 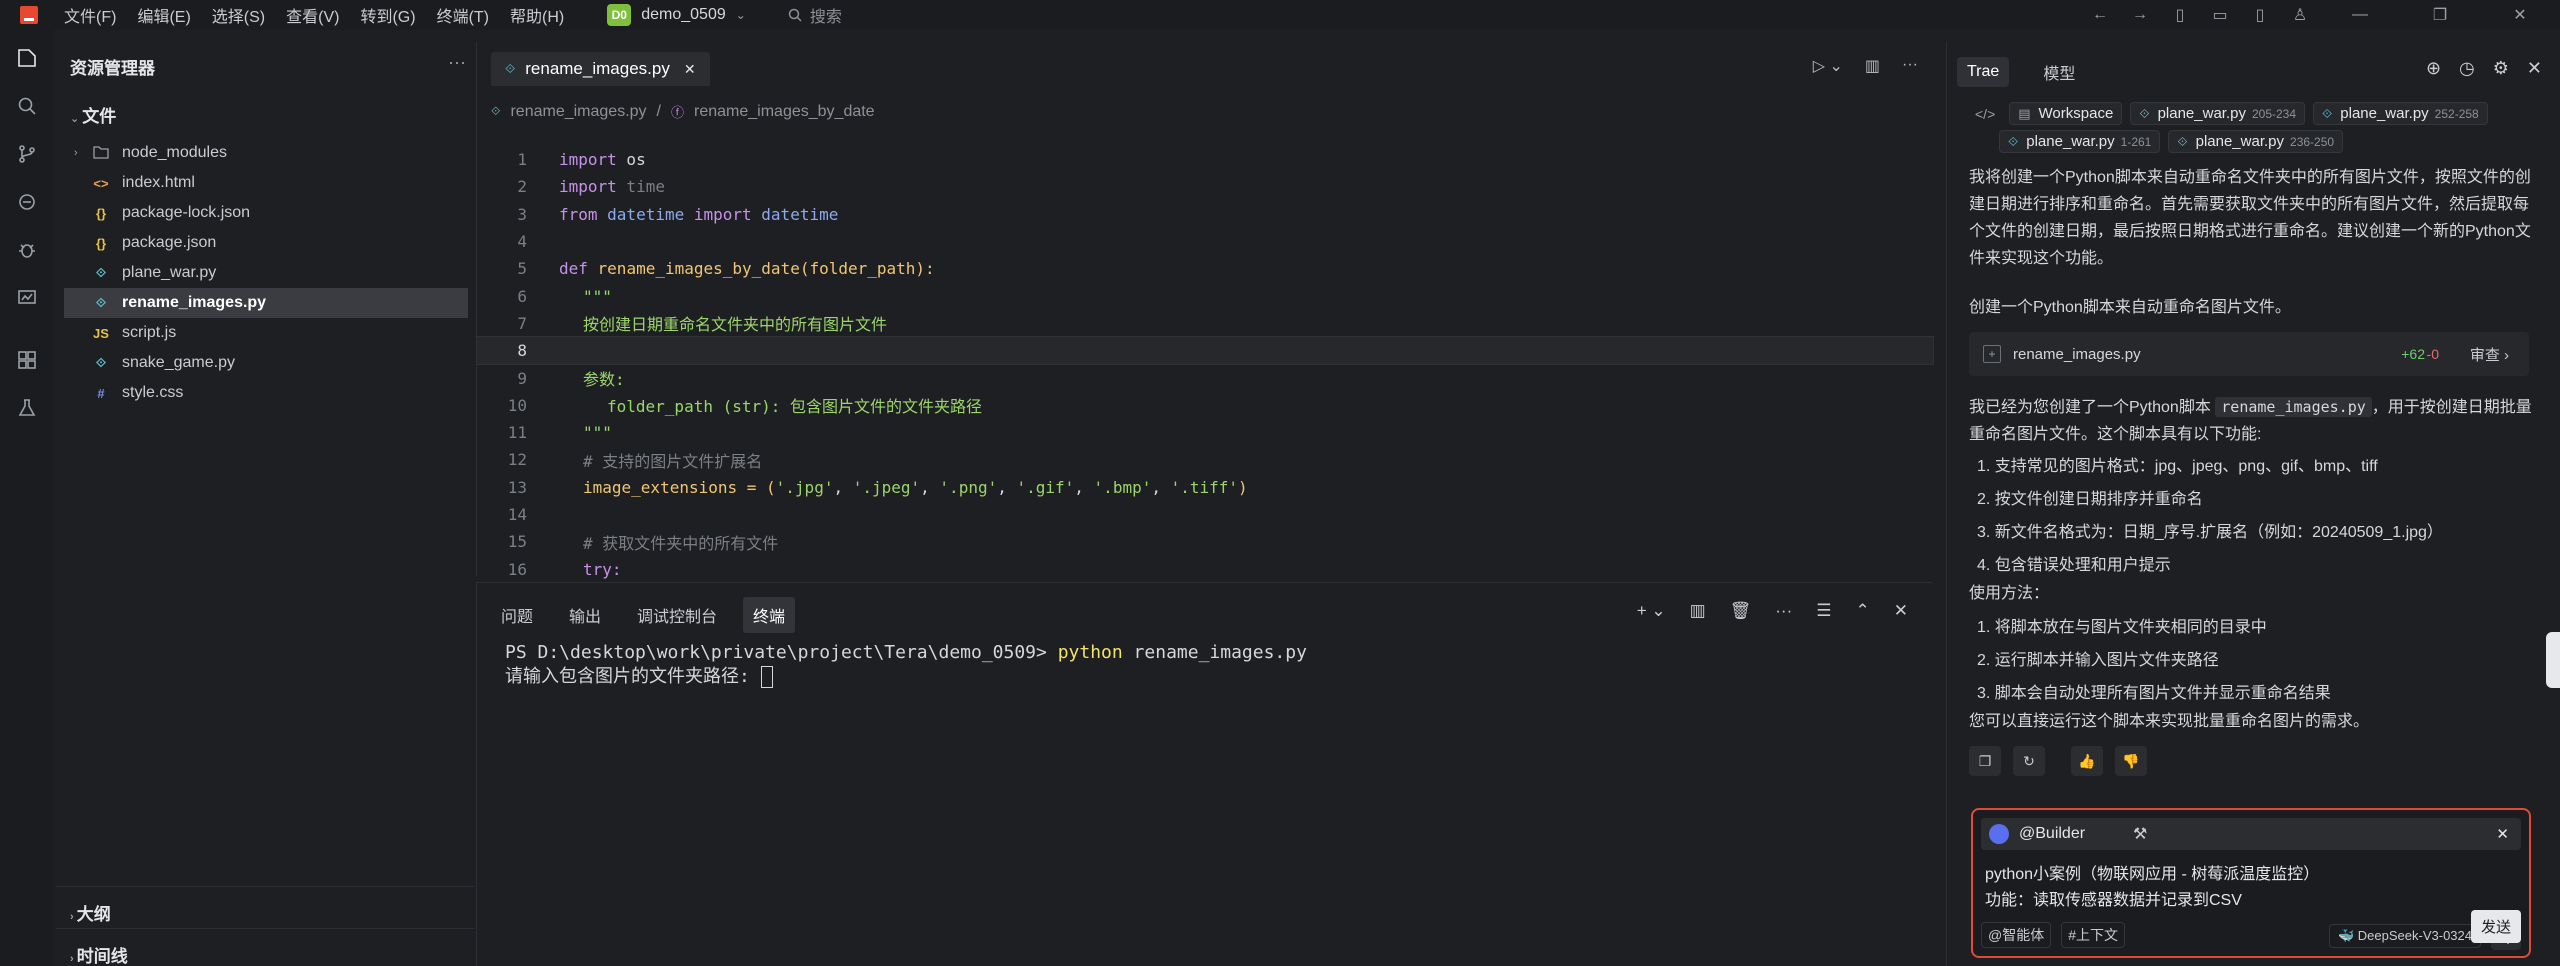 I want to click on project-switcher: D0 demo_0509 ⌄, so click(x=676, y=15).